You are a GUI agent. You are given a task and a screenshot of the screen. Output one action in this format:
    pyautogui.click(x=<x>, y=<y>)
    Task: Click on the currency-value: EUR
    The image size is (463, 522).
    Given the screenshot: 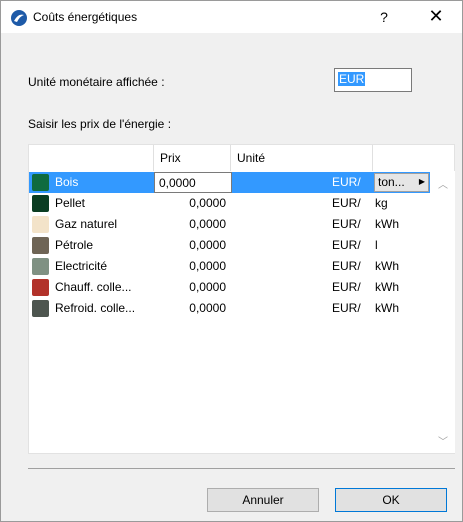 What is the action you would take?
    pyautogui.click(x=352, y=79)
    